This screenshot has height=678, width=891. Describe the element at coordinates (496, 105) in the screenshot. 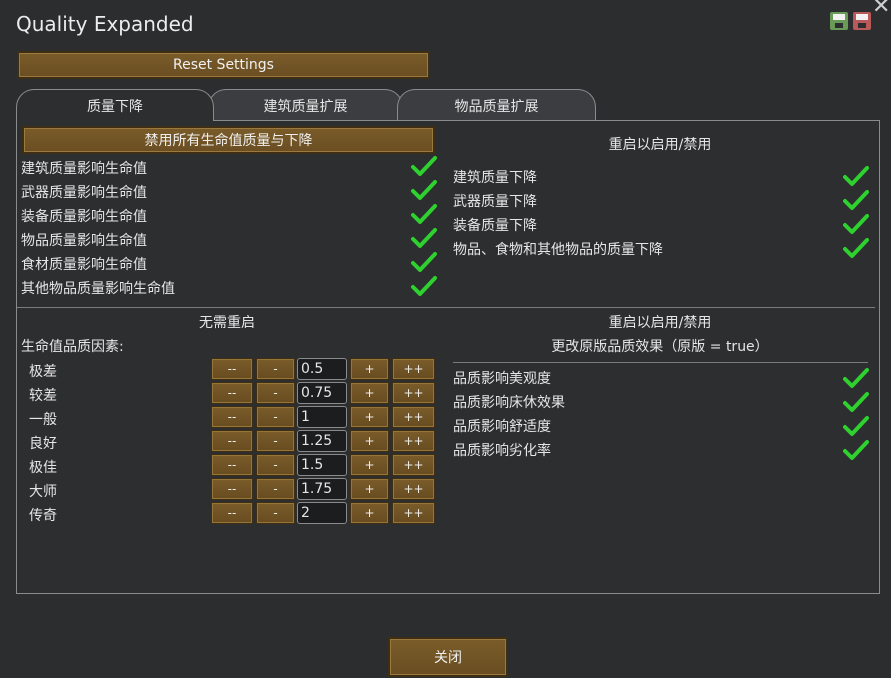

I see `tab-item-quality: 物品质量扩展` at that location.